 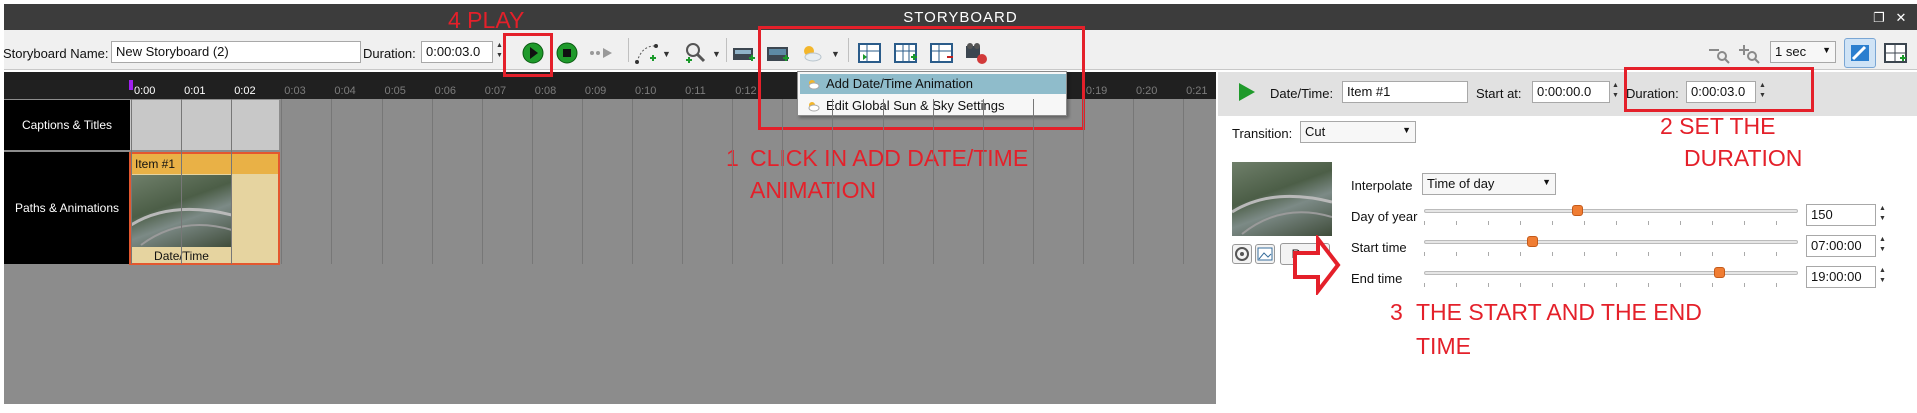 I want to click on end-time-slider-thumb, so click(x=1720, y=272).